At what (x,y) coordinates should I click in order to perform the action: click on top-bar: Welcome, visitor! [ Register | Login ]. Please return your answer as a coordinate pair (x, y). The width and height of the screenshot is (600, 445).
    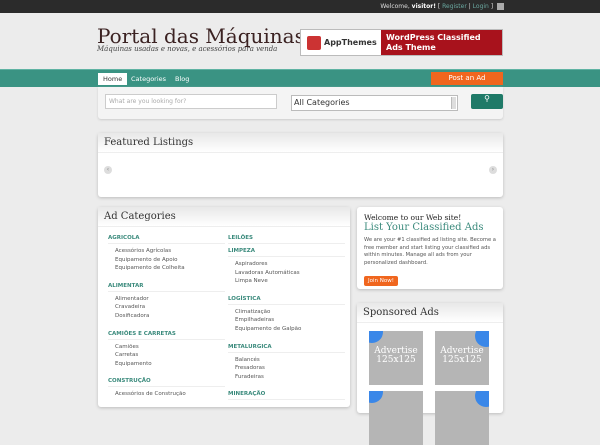
    Looking at the image, I should click on (300, 6).